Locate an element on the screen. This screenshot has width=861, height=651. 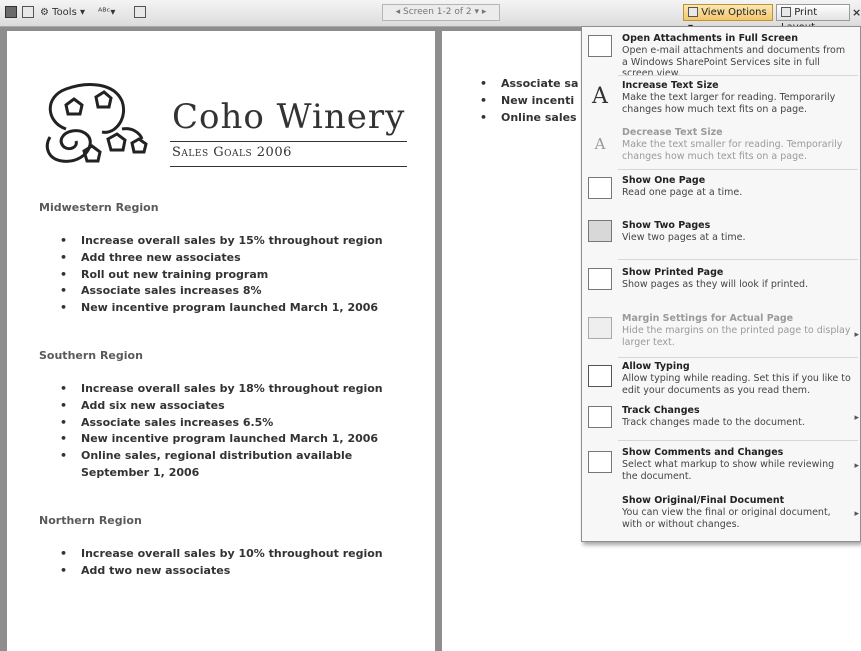
comments-icon is located at coordinates (600, 462).